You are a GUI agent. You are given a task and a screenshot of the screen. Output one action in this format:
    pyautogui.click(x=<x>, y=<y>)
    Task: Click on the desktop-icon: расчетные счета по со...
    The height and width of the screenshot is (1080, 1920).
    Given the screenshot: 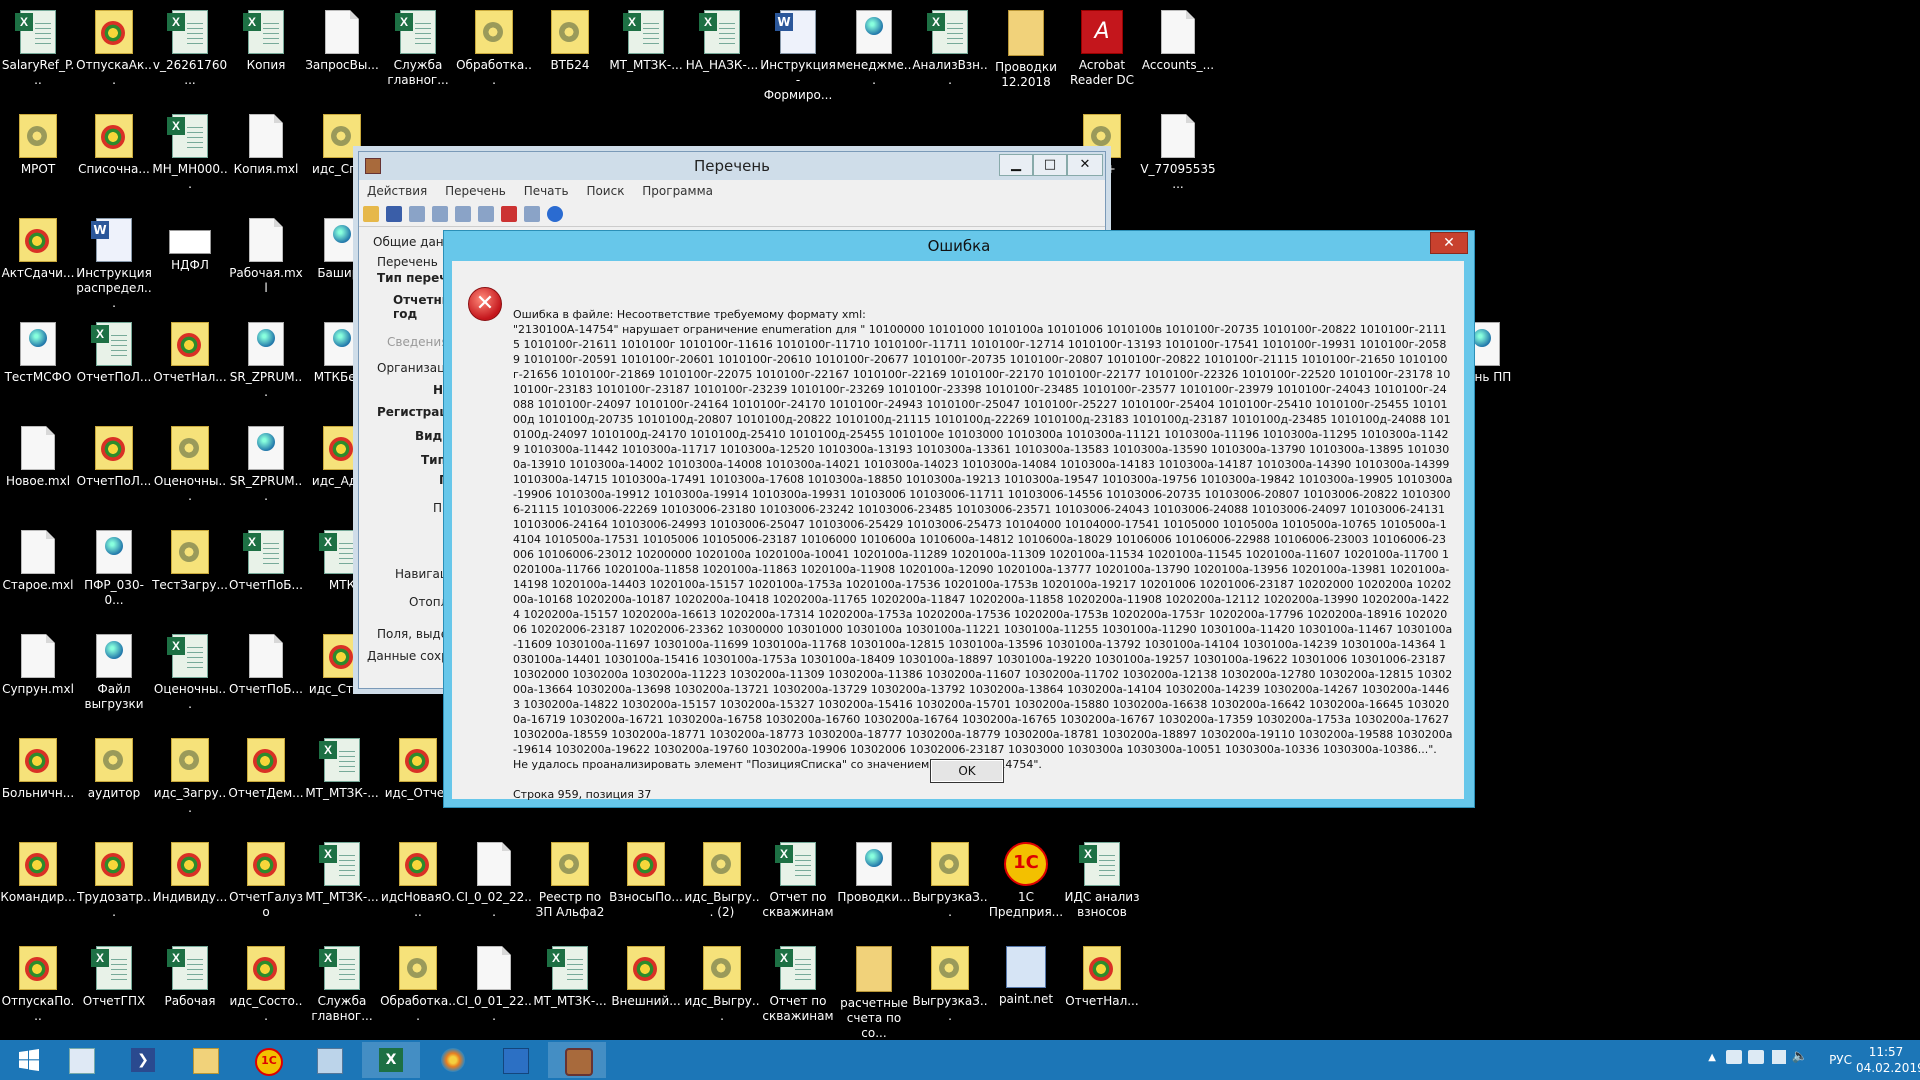 What is the action you would take?
    pyautogui.click(x=874, y=990)
    